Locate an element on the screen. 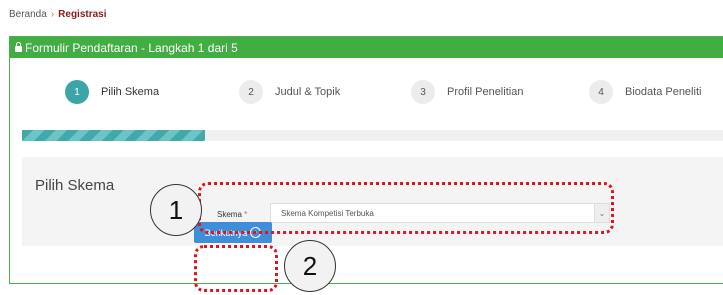 This screenshot has width=723, height=295. highlight-box-button is located at coordinates (236, 268).